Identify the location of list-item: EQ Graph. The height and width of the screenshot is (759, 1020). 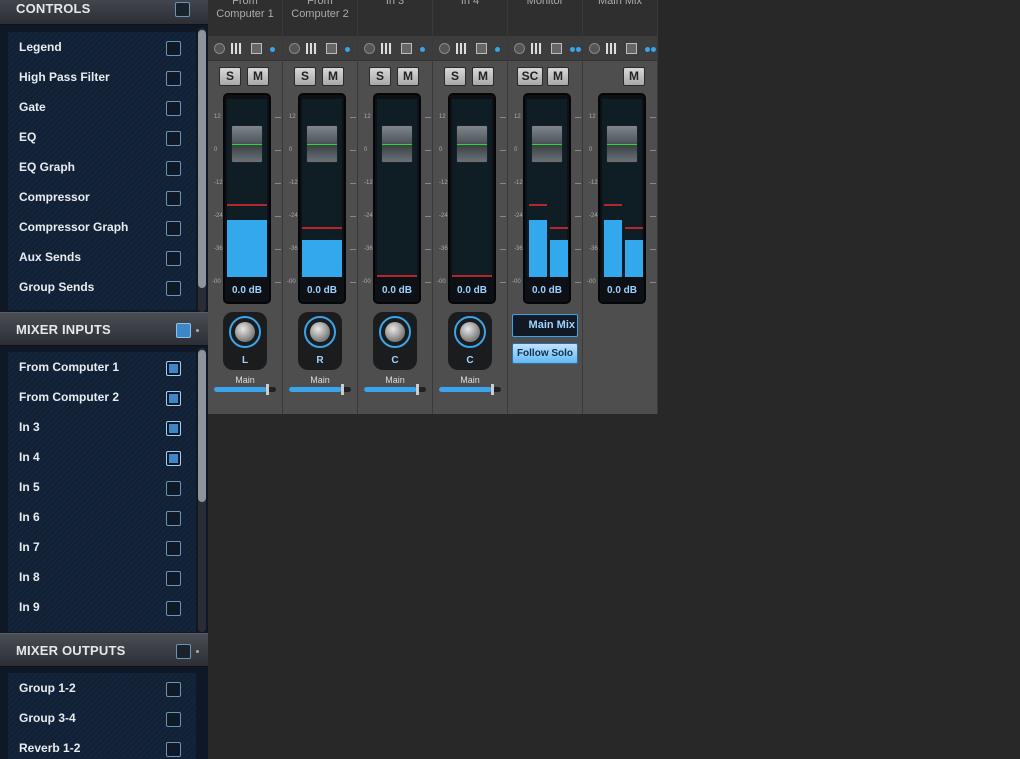
(102, 167).